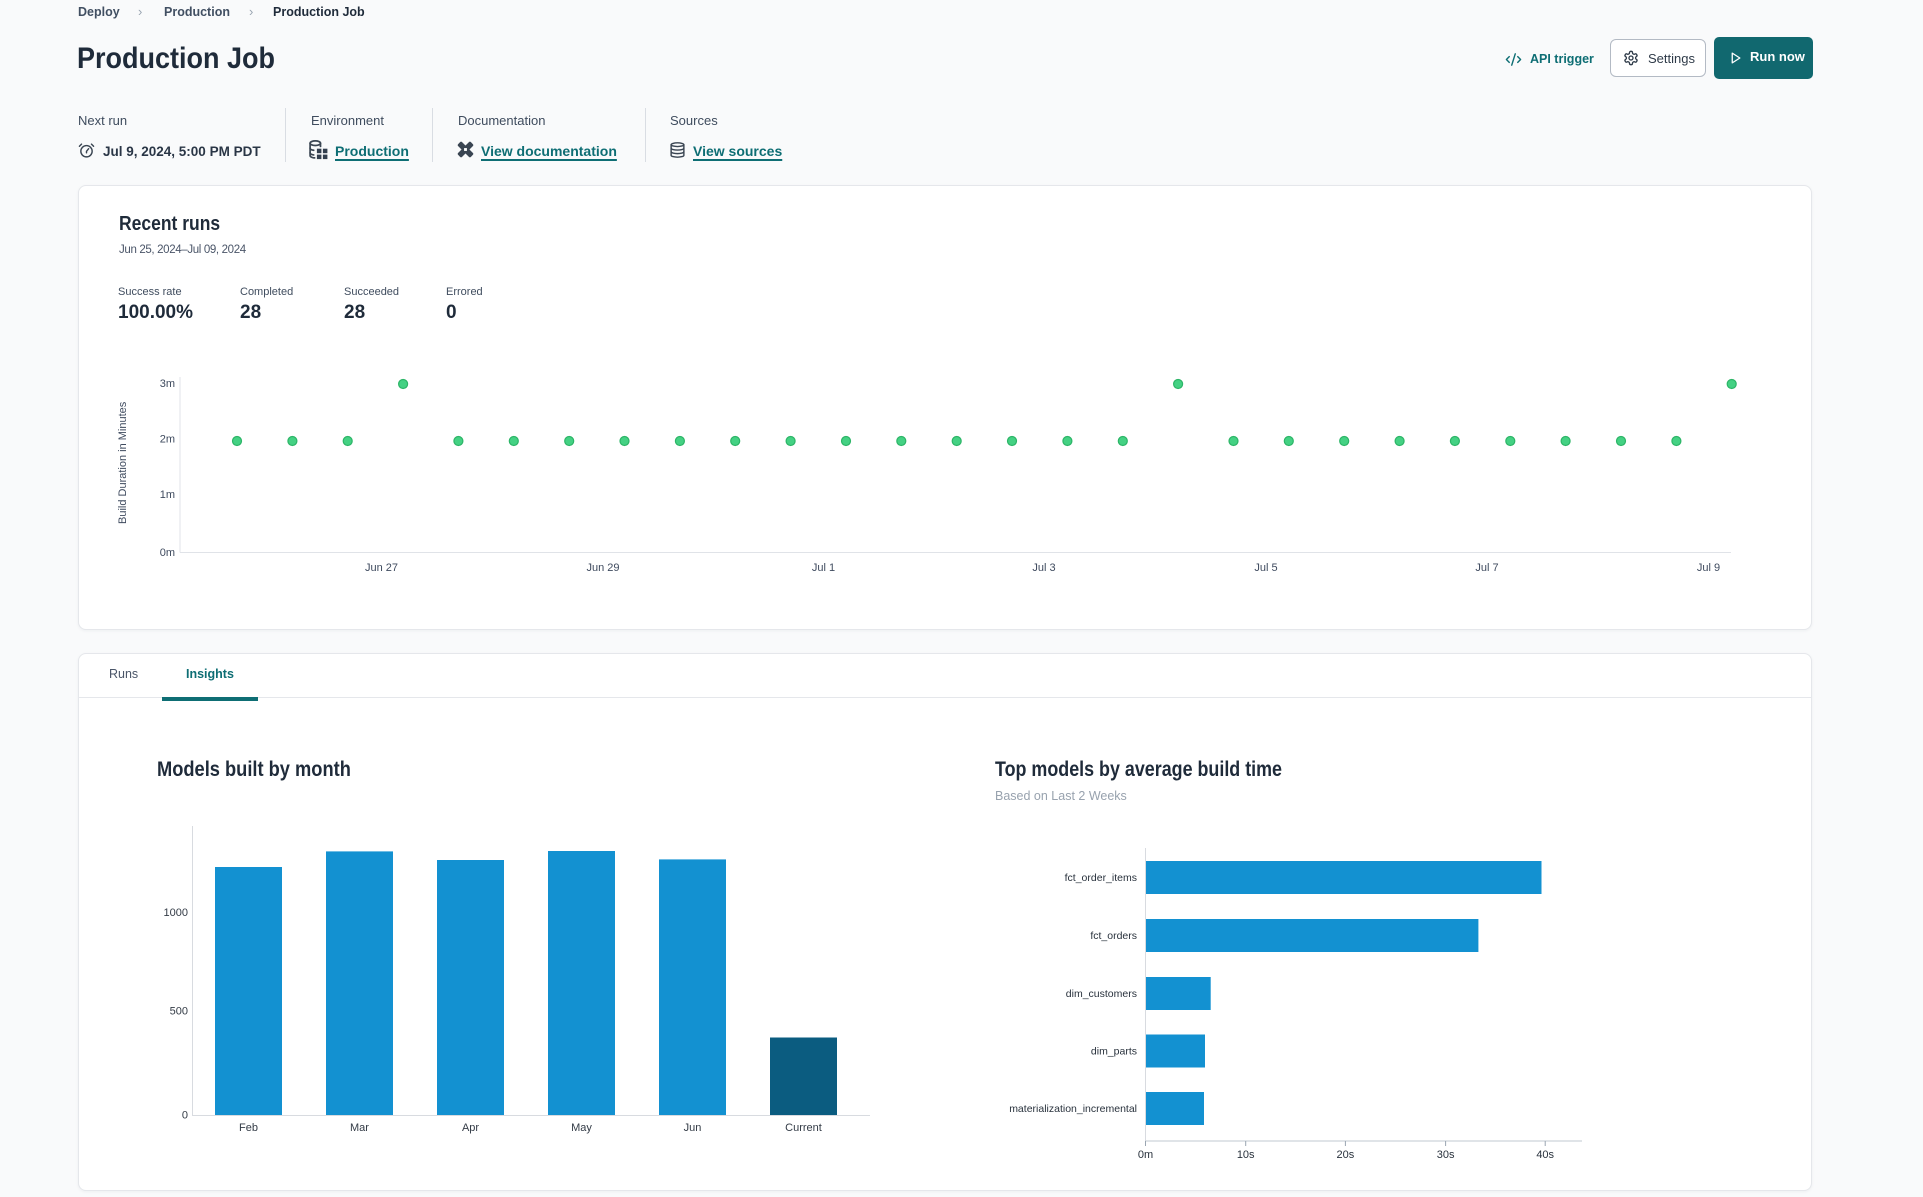 The image size is (1923, 1197). What do you see at coordinates (1101, 994) in the screenshot?
I see `svg-text: dim_customers` at bounding box center [1101, 994].